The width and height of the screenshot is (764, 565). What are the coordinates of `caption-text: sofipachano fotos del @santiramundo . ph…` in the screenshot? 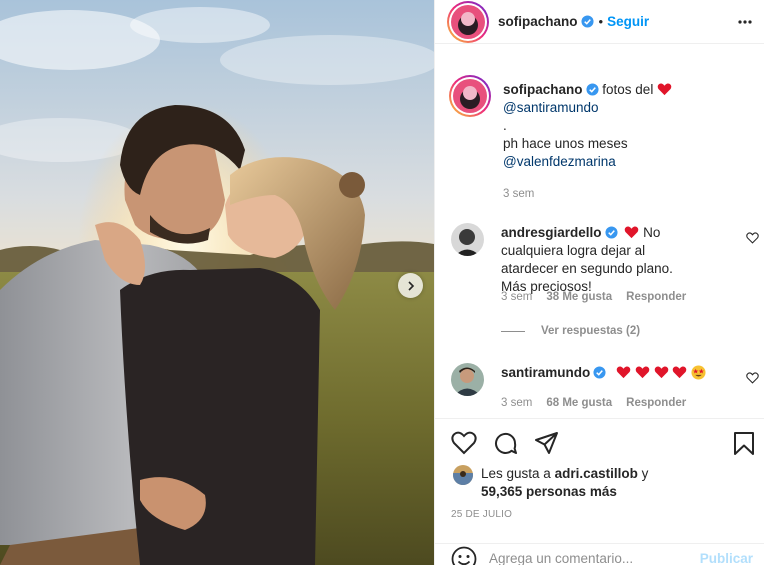 It's located at (623, 142).